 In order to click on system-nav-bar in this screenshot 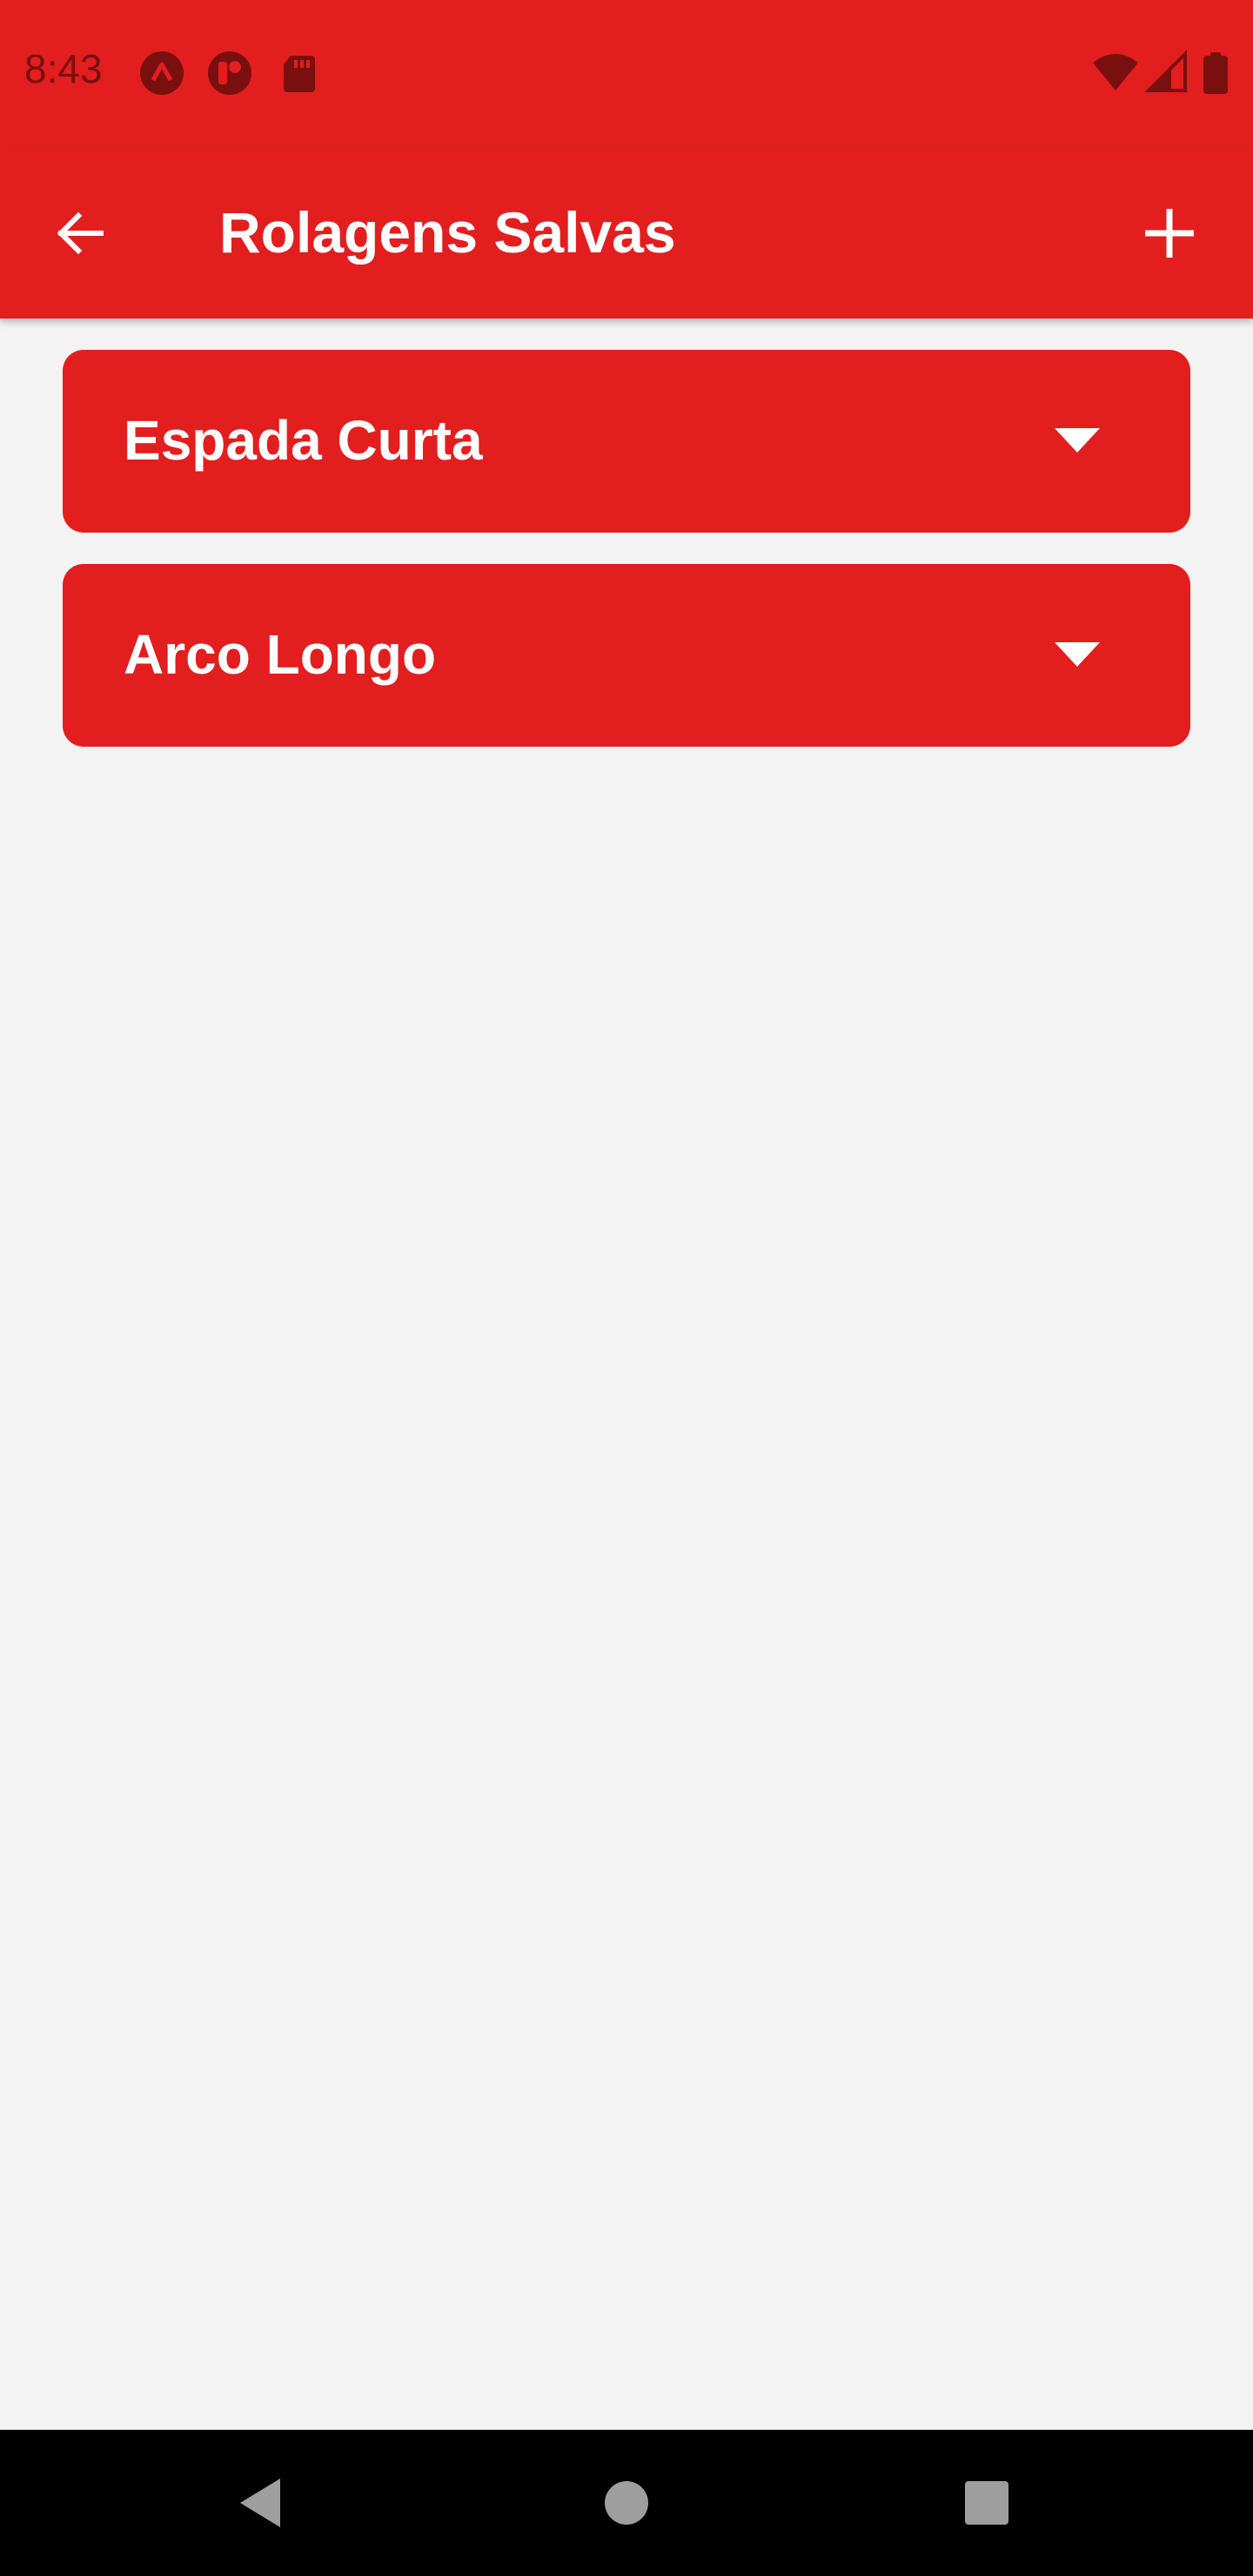, I will do `click(626, 2503)`.